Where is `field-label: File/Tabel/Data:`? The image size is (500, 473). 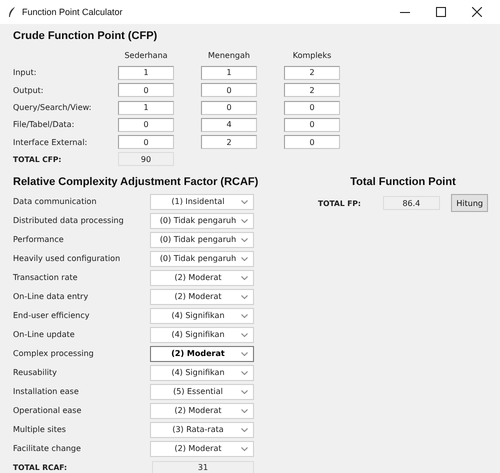
field-label: File/Tabel/Data: is located at coordinates (44, 125).